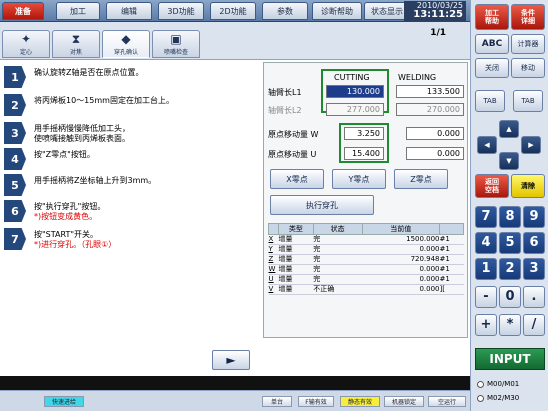 Image resolution: width=548 pixels, height=411 pixels. I want to click on x-zero-button: X零点, so click(297, 179).